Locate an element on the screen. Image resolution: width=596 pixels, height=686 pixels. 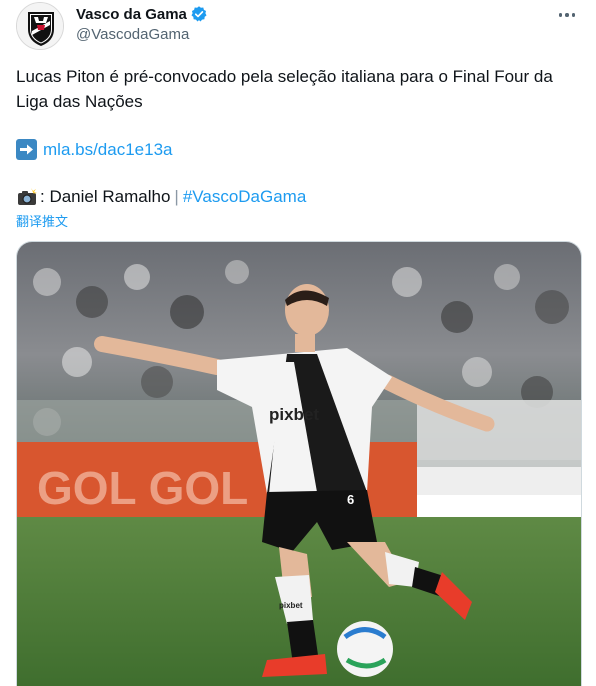
author-name-row: Vasco da Gama is located at coordinates (142, 14).